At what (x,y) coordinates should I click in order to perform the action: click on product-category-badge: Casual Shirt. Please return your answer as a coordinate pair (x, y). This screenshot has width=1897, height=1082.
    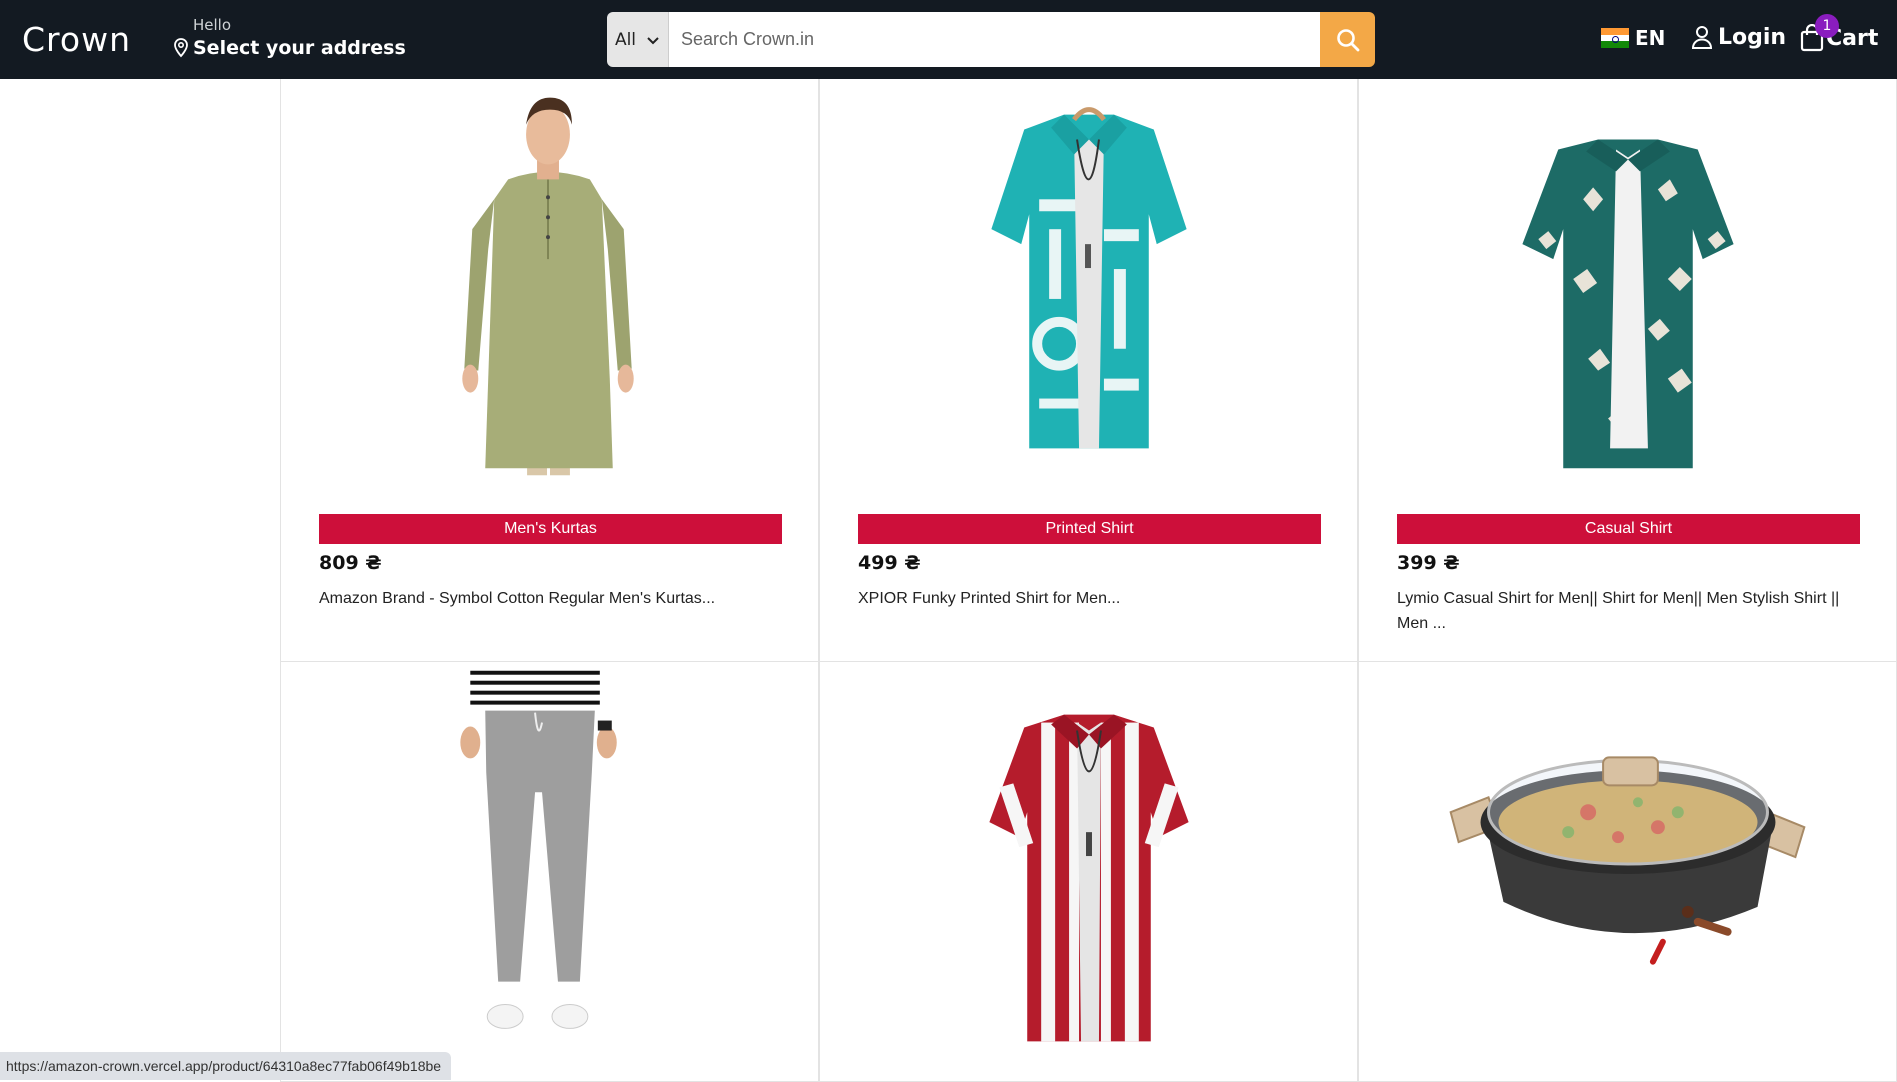
    Looking at the image, I should click on (1628, 529).